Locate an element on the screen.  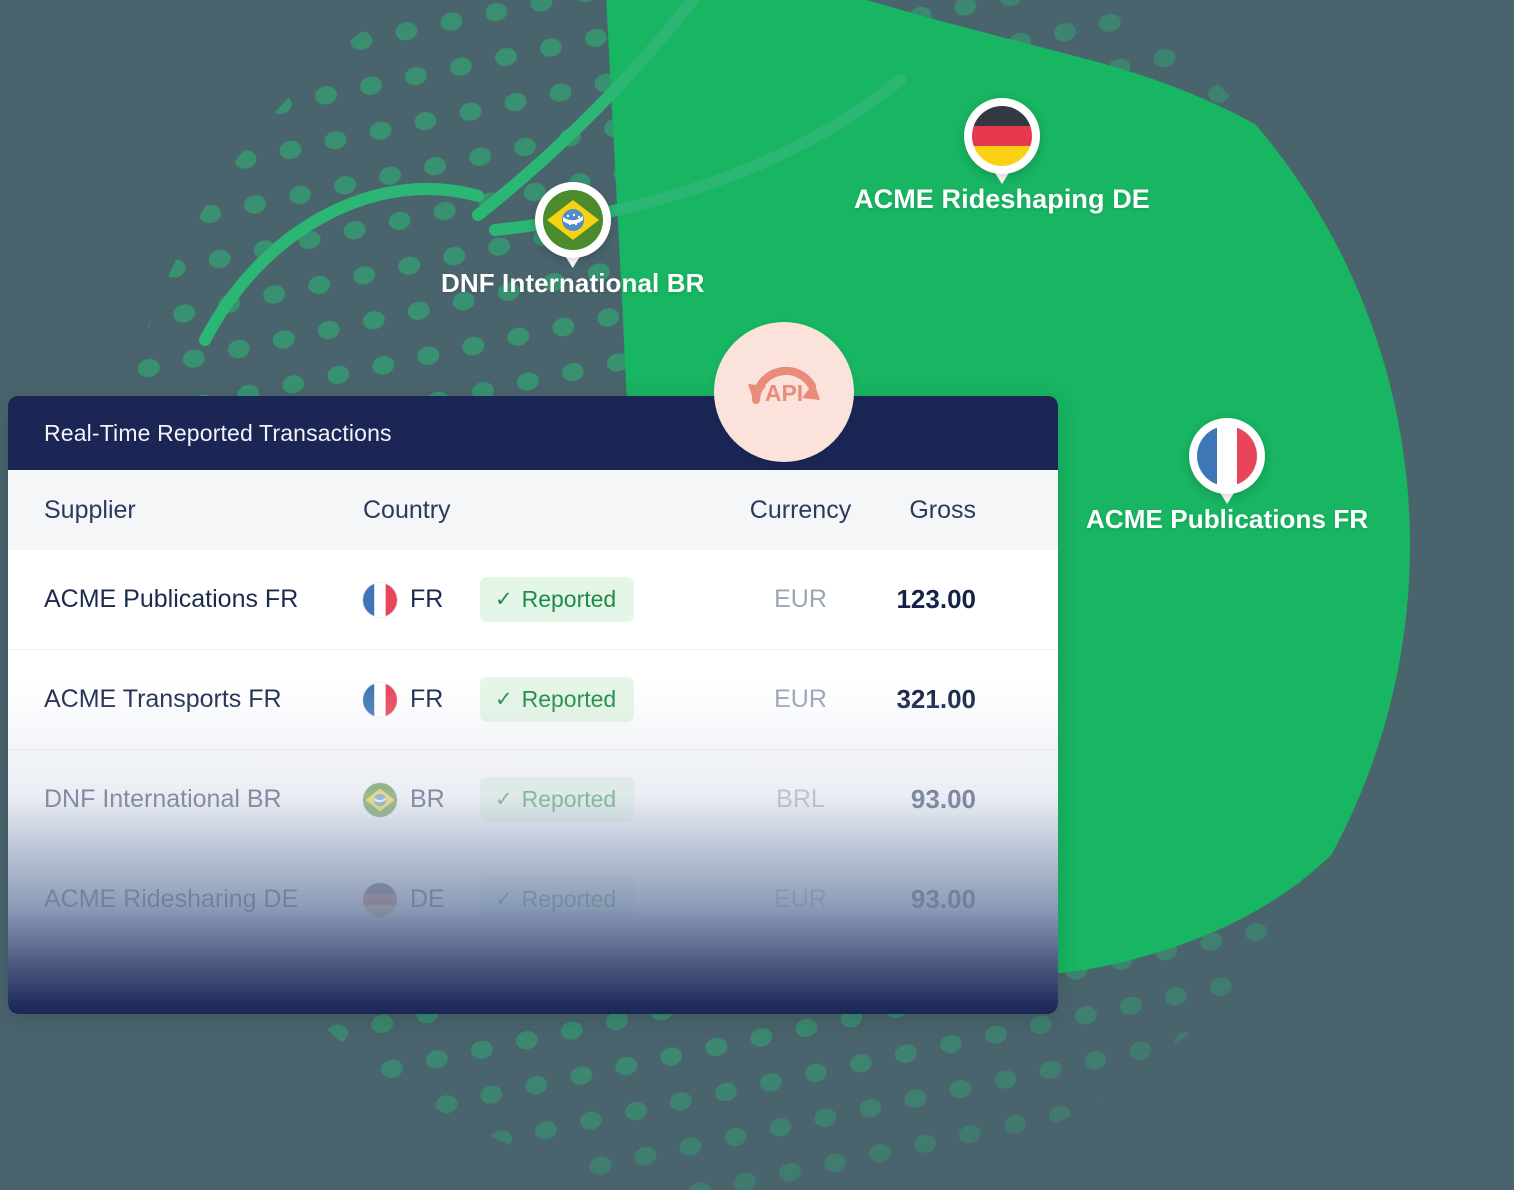
card-title: Real-Time Reported Transactions is located at coordinates (218, 432).